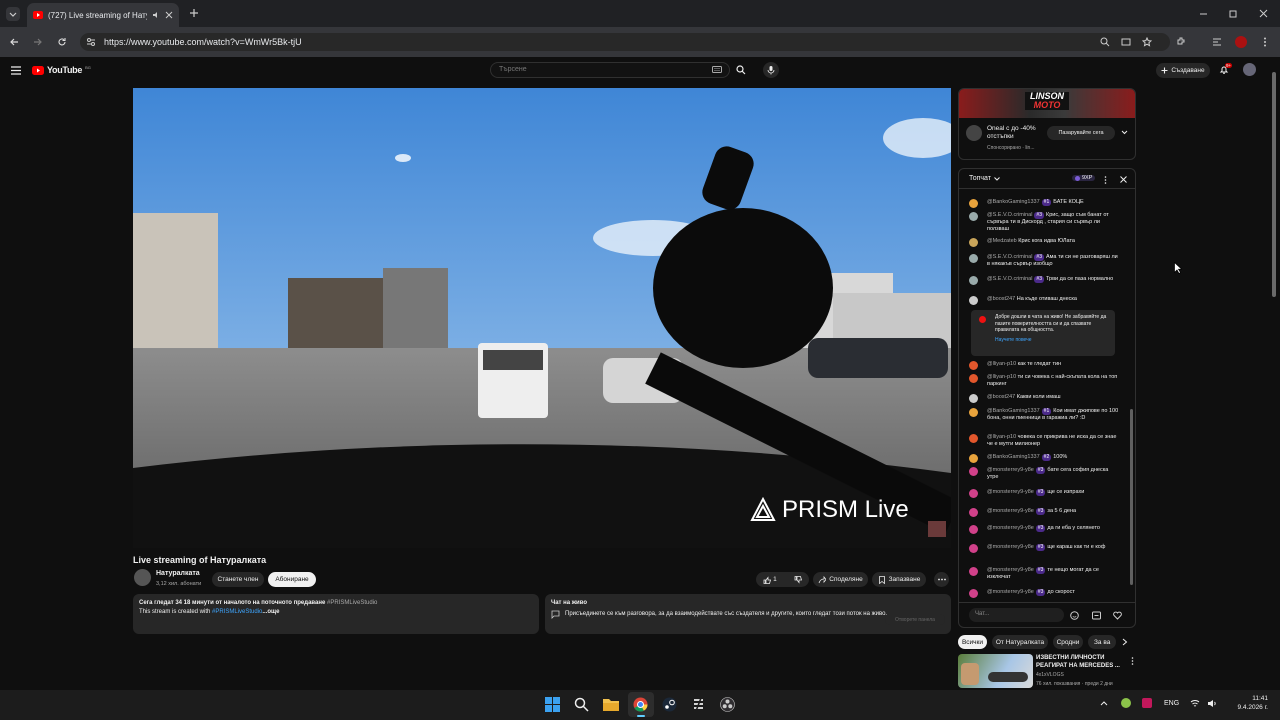  What do you see at coordinates (941, 579) in the screenshot?
I see `more-actions-button` at bounding box center [941, 579].